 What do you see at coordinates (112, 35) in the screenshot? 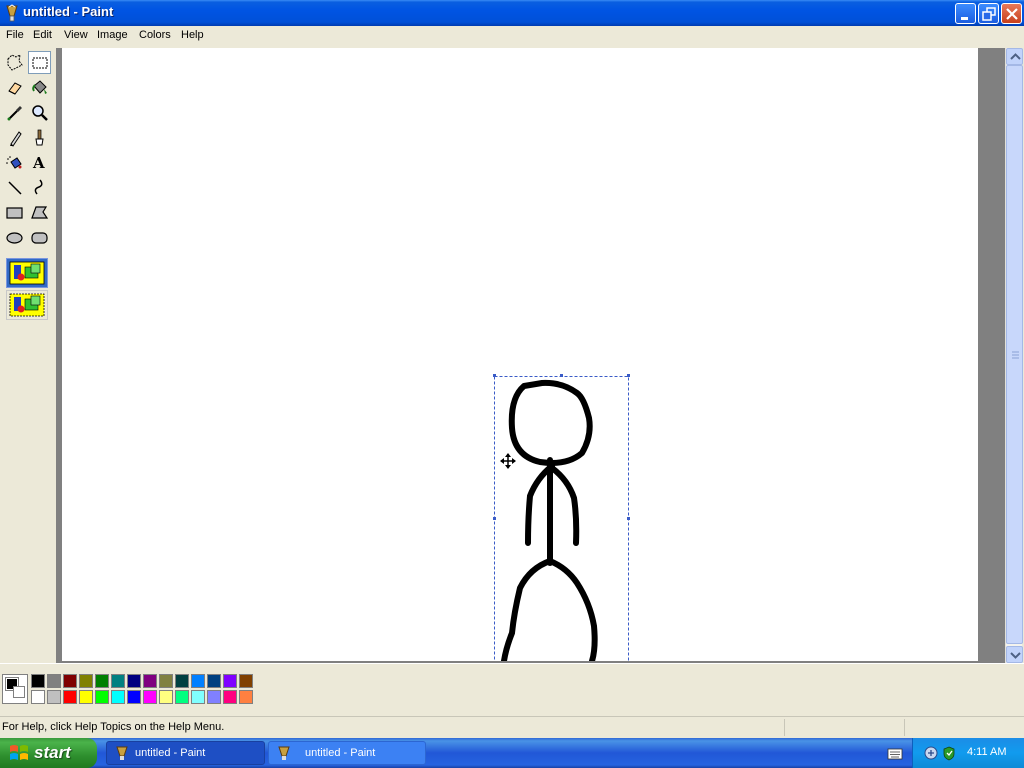
I see `menu-image: Image` at bounding box center [112, 35].